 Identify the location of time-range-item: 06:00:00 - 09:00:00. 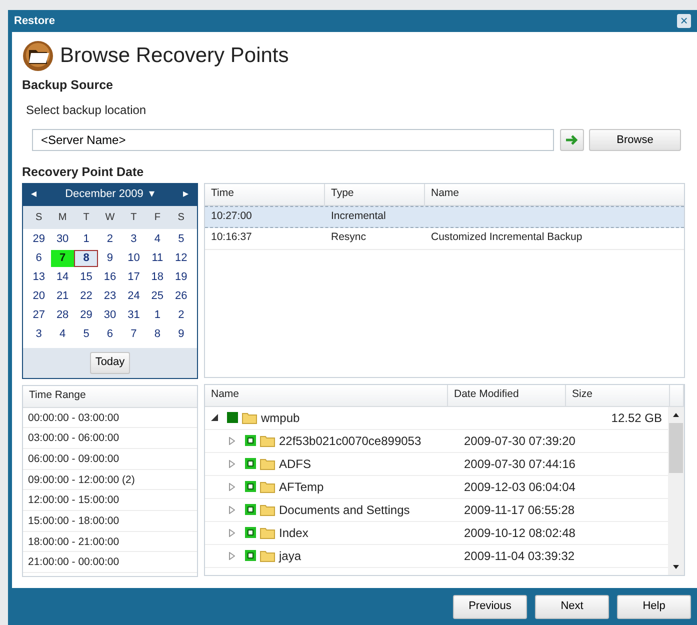
(110, 459).